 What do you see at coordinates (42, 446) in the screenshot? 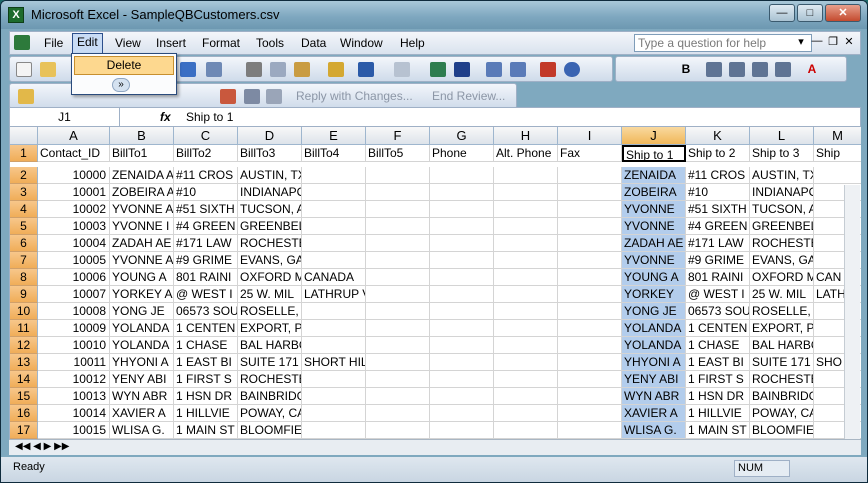
I see `sheet-nav-icon: ◀◀ ◀ ▶ ▶▶` at bounding box center [42, 446].